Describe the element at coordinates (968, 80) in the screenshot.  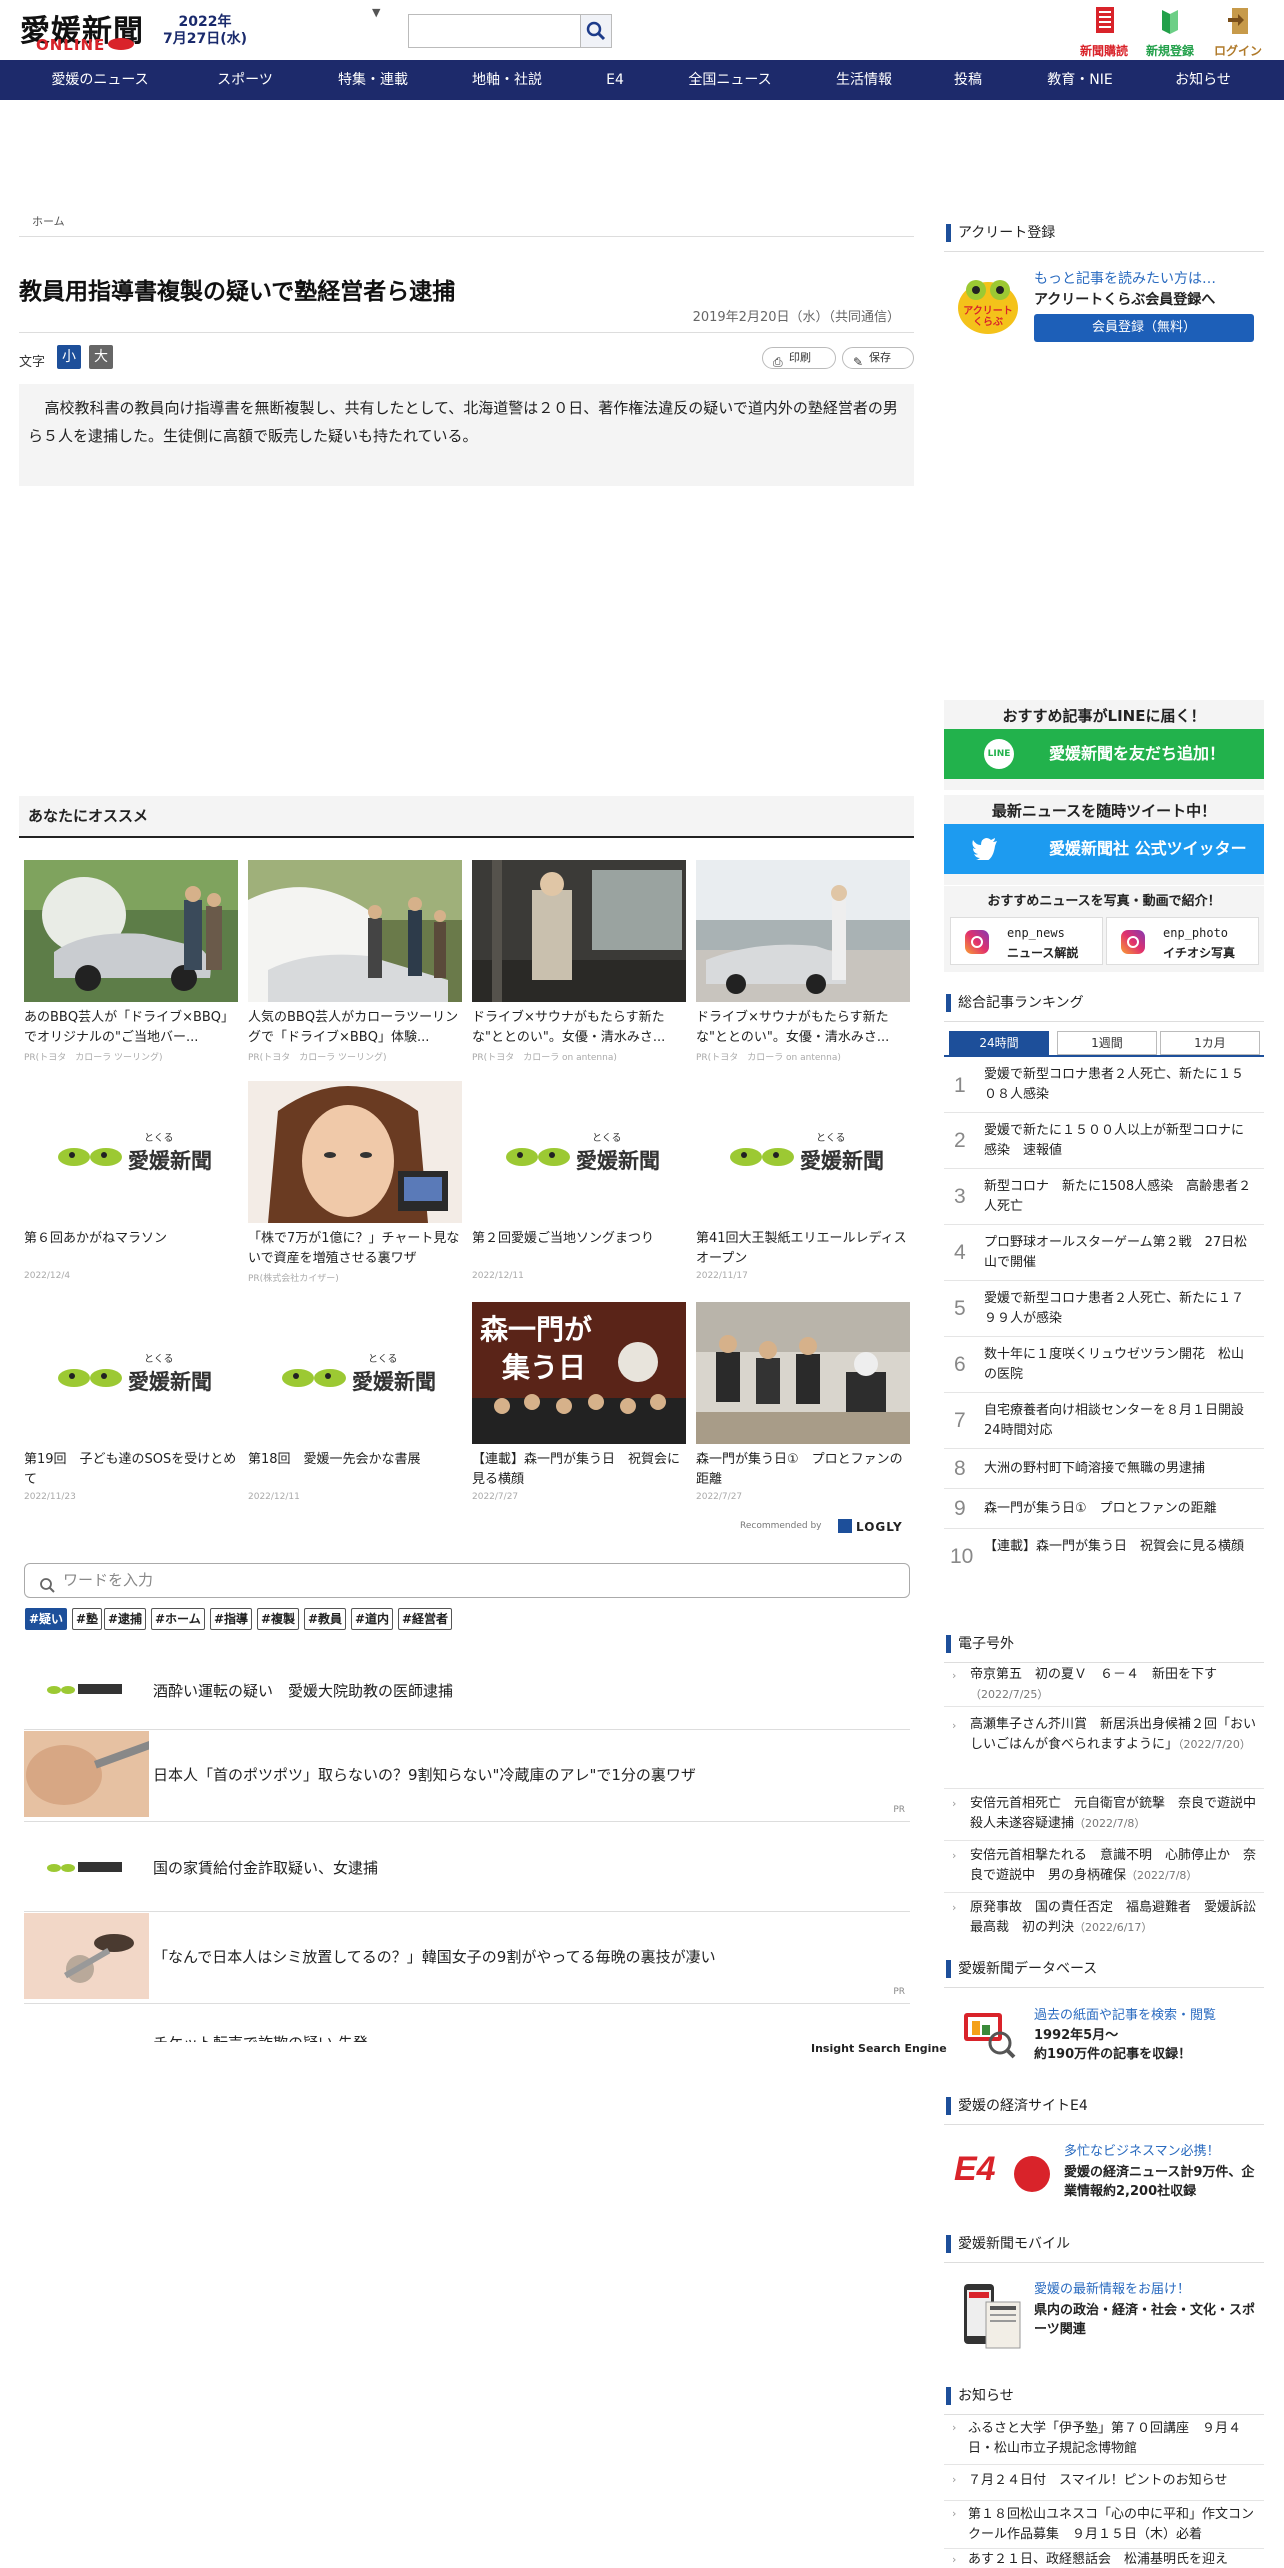
I see `nav-item-post: 投稿` at that location.